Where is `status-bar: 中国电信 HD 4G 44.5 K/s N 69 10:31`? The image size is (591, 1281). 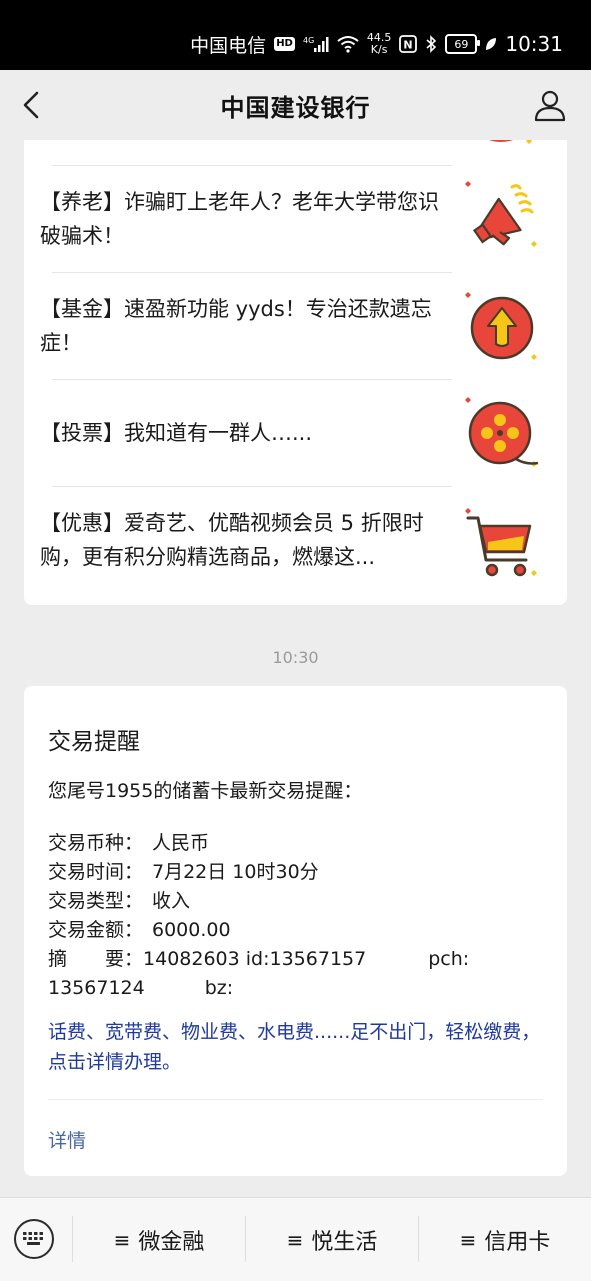 status-bar: 中国电信 HD 4G 44.5 K/s N 69 10:31 is located at coordinates (295, 35).